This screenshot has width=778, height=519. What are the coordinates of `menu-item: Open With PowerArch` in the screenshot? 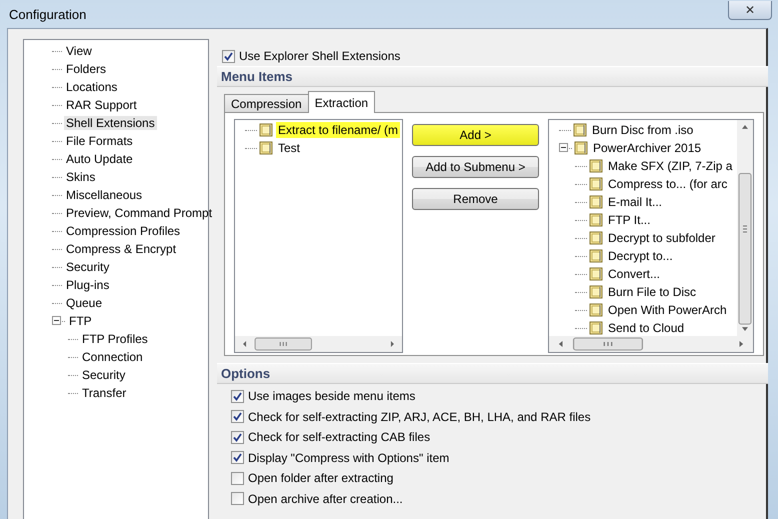 It's located at (667, 310).